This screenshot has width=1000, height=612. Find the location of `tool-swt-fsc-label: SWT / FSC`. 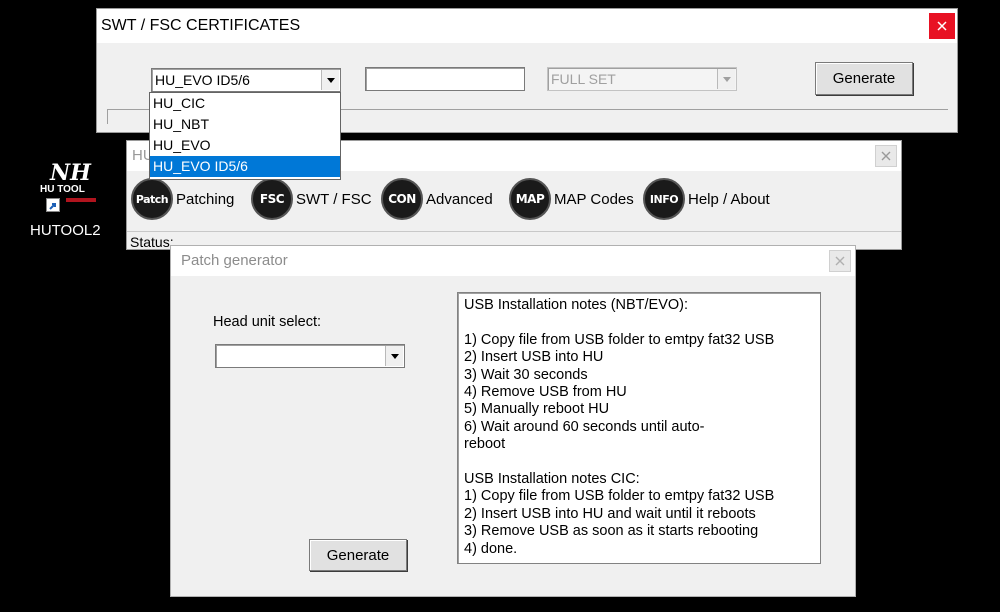

tool-swt-fsc-label: SWT / FSC is located at coordinates (334, 199).